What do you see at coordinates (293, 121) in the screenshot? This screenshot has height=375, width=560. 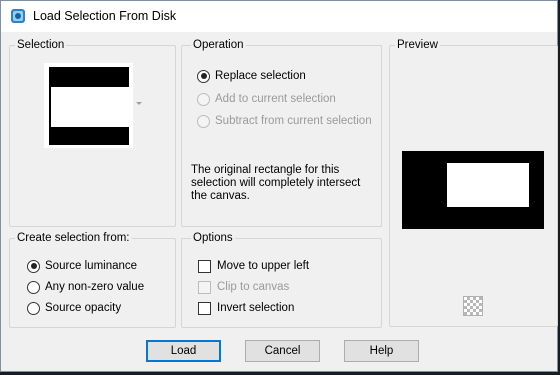 I see `radio-label: Subtract from current selection` at bounding box center [293, 121].